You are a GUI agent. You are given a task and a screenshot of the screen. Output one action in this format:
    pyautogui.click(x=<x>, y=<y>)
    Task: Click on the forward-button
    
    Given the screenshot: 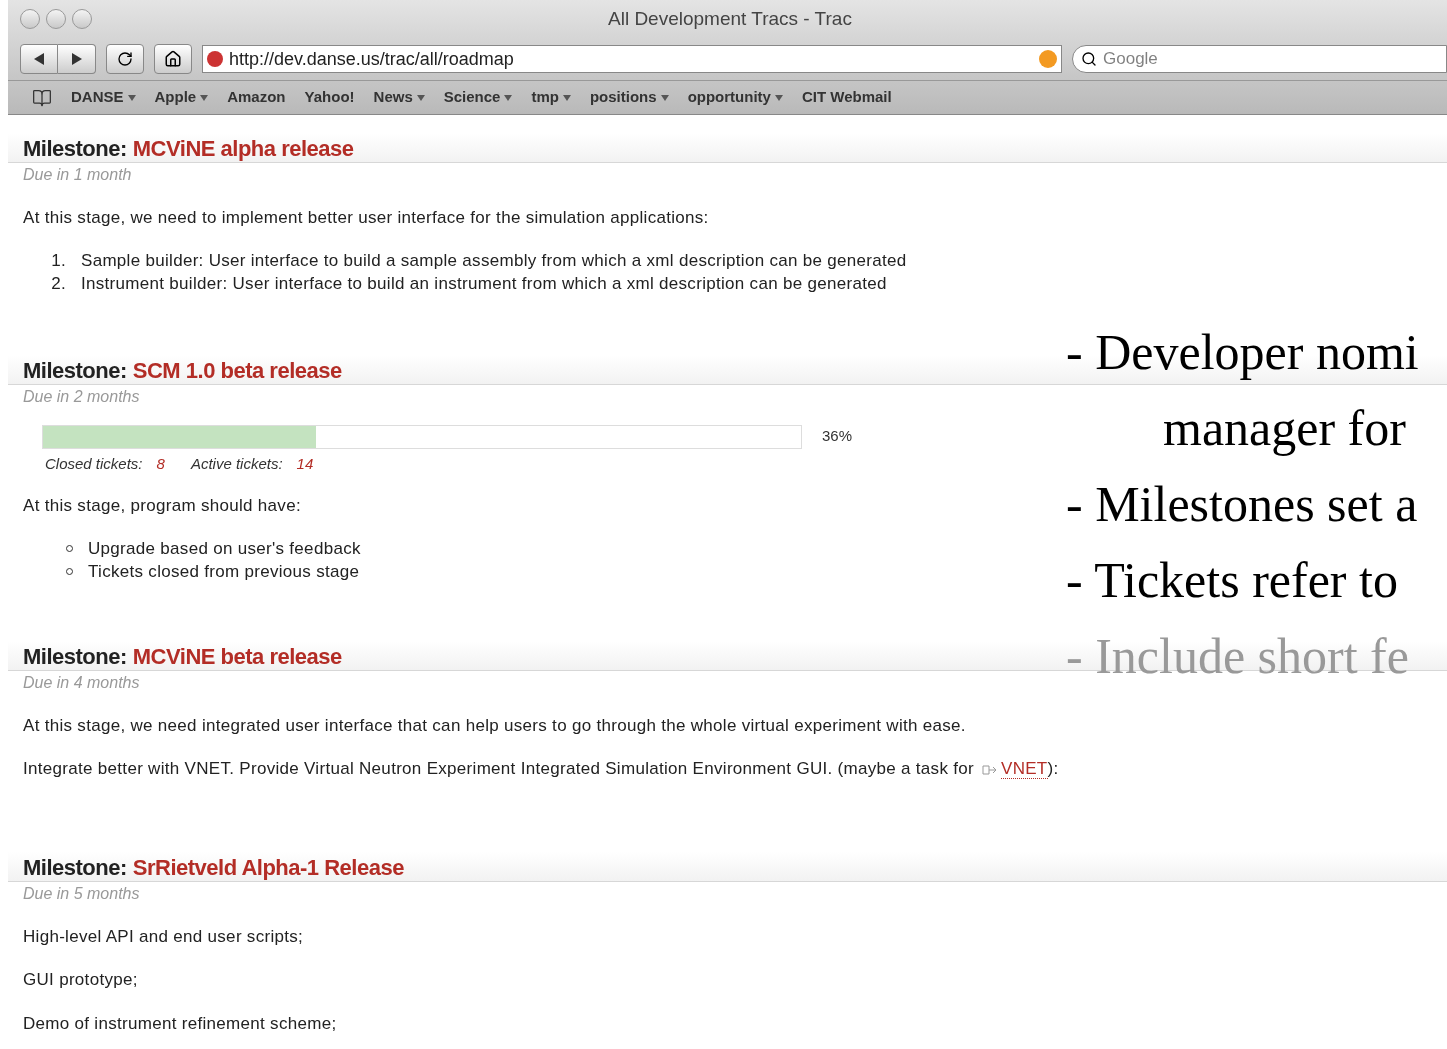 What is the action you would take?
    pyautogui.click(x=77, y=59)
    